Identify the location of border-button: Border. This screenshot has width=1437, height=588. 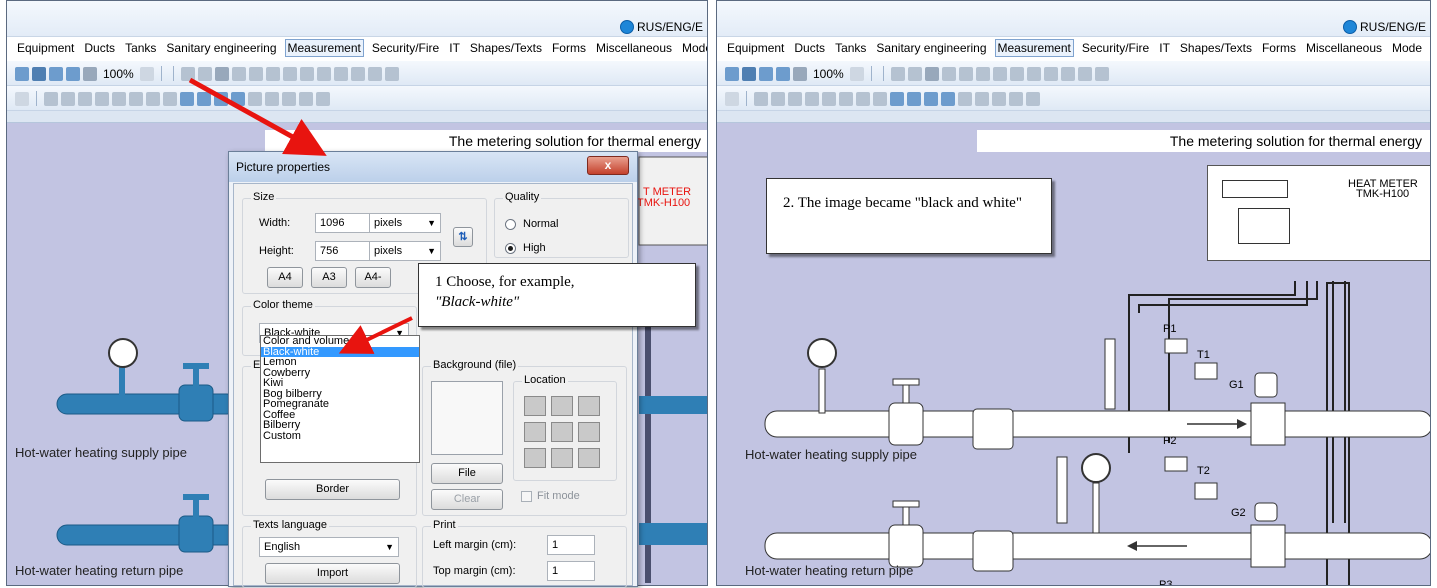
(332, 489).